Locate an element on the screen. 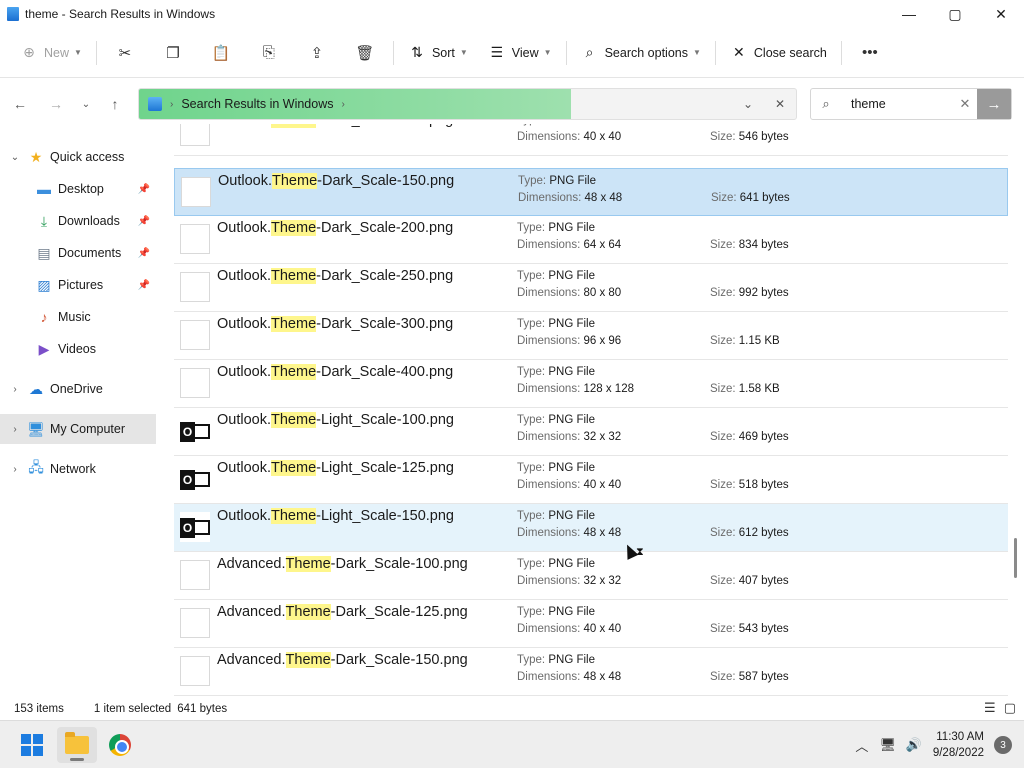 Image resolution: width=1024 pixels, height=768 pixels. search-box: ⌕ theme ✕ → is located at coordinates (911, 104).